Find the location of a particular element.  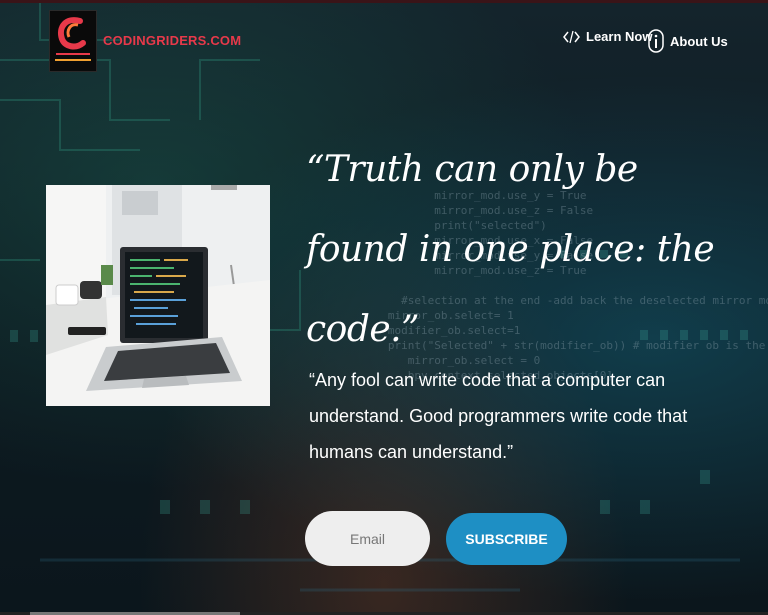

site-logo is located at coordinates (73, 41).